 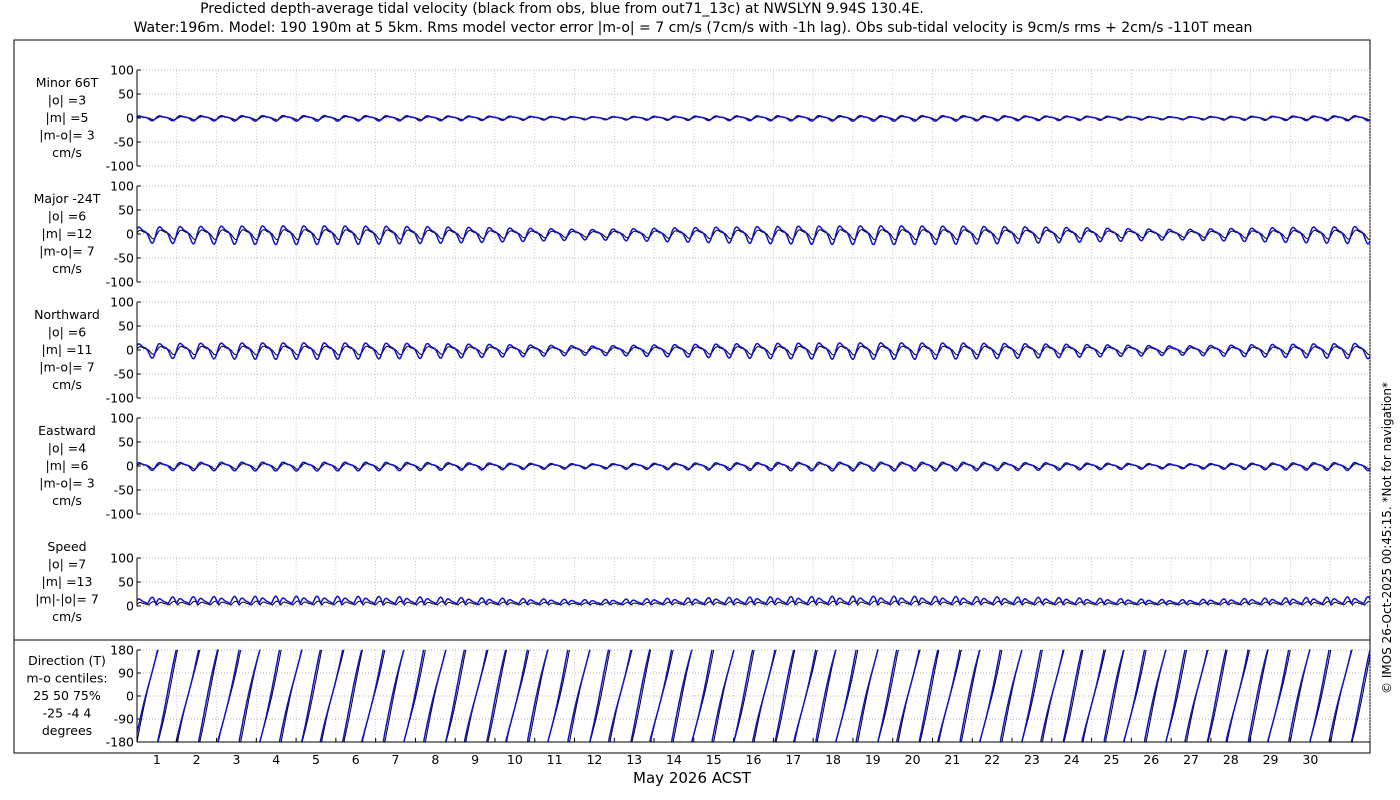 I want to click on x-tick-label: 12, so click(x=594, y=759).